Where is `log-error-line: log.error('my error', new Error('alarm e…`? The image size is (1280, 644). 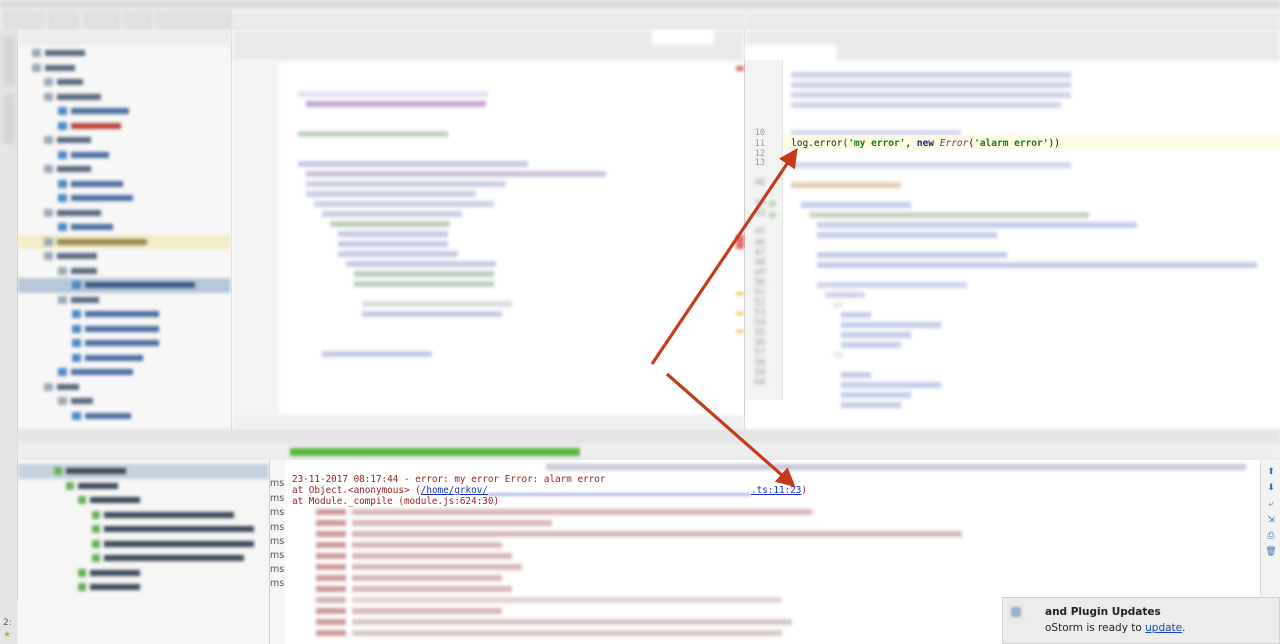
log-error-line: log.error('my error', new Error('alarm e… is located at coordinates (925, 143).